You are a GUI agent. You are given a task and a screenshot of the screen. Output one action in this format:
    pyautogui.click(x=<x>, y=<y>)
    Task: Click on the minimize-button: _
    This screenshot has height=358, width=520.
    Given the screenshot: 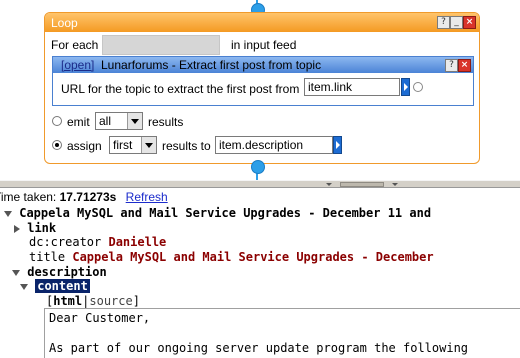 What is the action you would take?
    pyautogui.click(x=456, y=22)
    